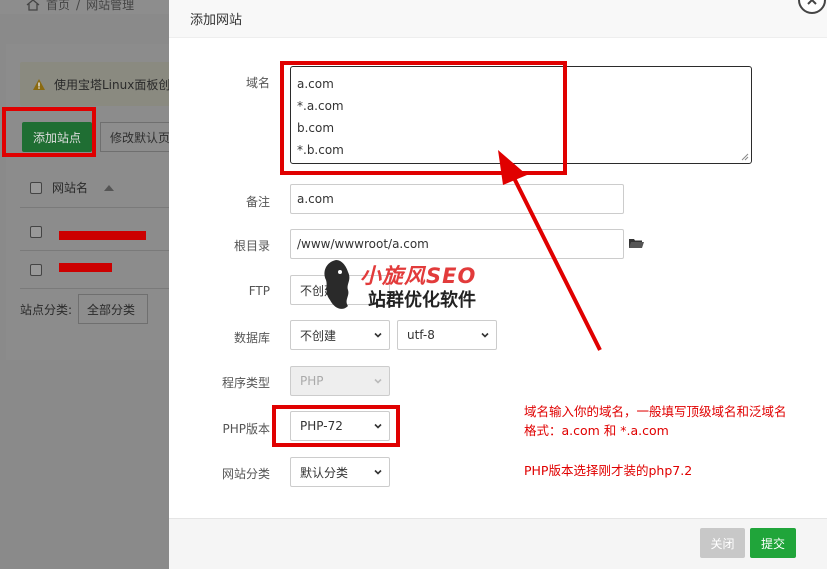 The width and height of the screenshot is (827, 569). What do you see at coordinates (259, 291) in the screenshot?
I see `ftp-label: FTP` at bounding box center [259, 291].